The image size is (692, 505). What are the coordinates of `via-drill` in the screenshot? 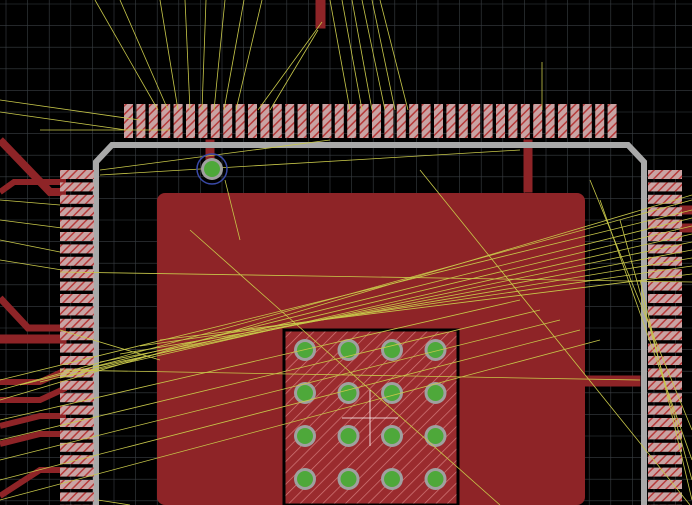 It's located at (212, 169).